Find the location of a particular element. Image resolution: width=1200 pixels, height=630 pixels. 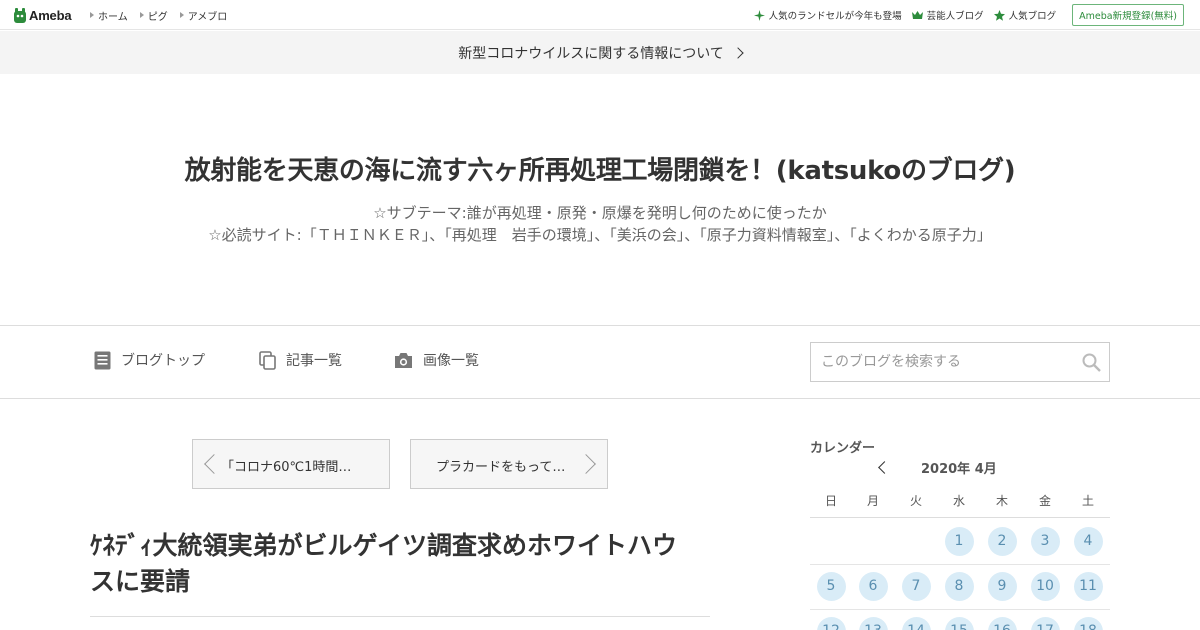

search-icon is located at coordinates (1091, 362).